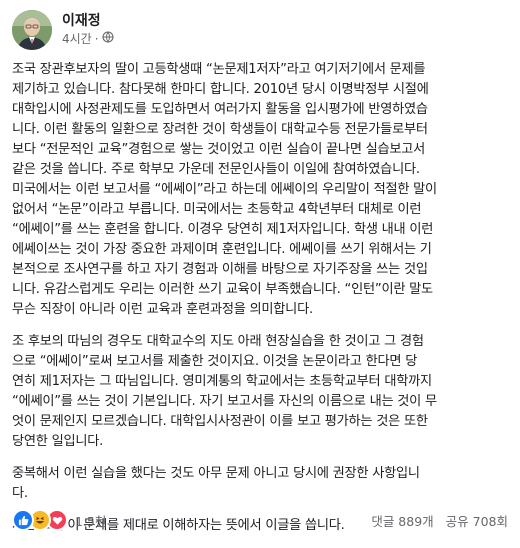  What do you see at coordinates (58, 441) in the screenshot?
I see `post-line: 당연한 일입니다.` at bounding box center [58, 441].